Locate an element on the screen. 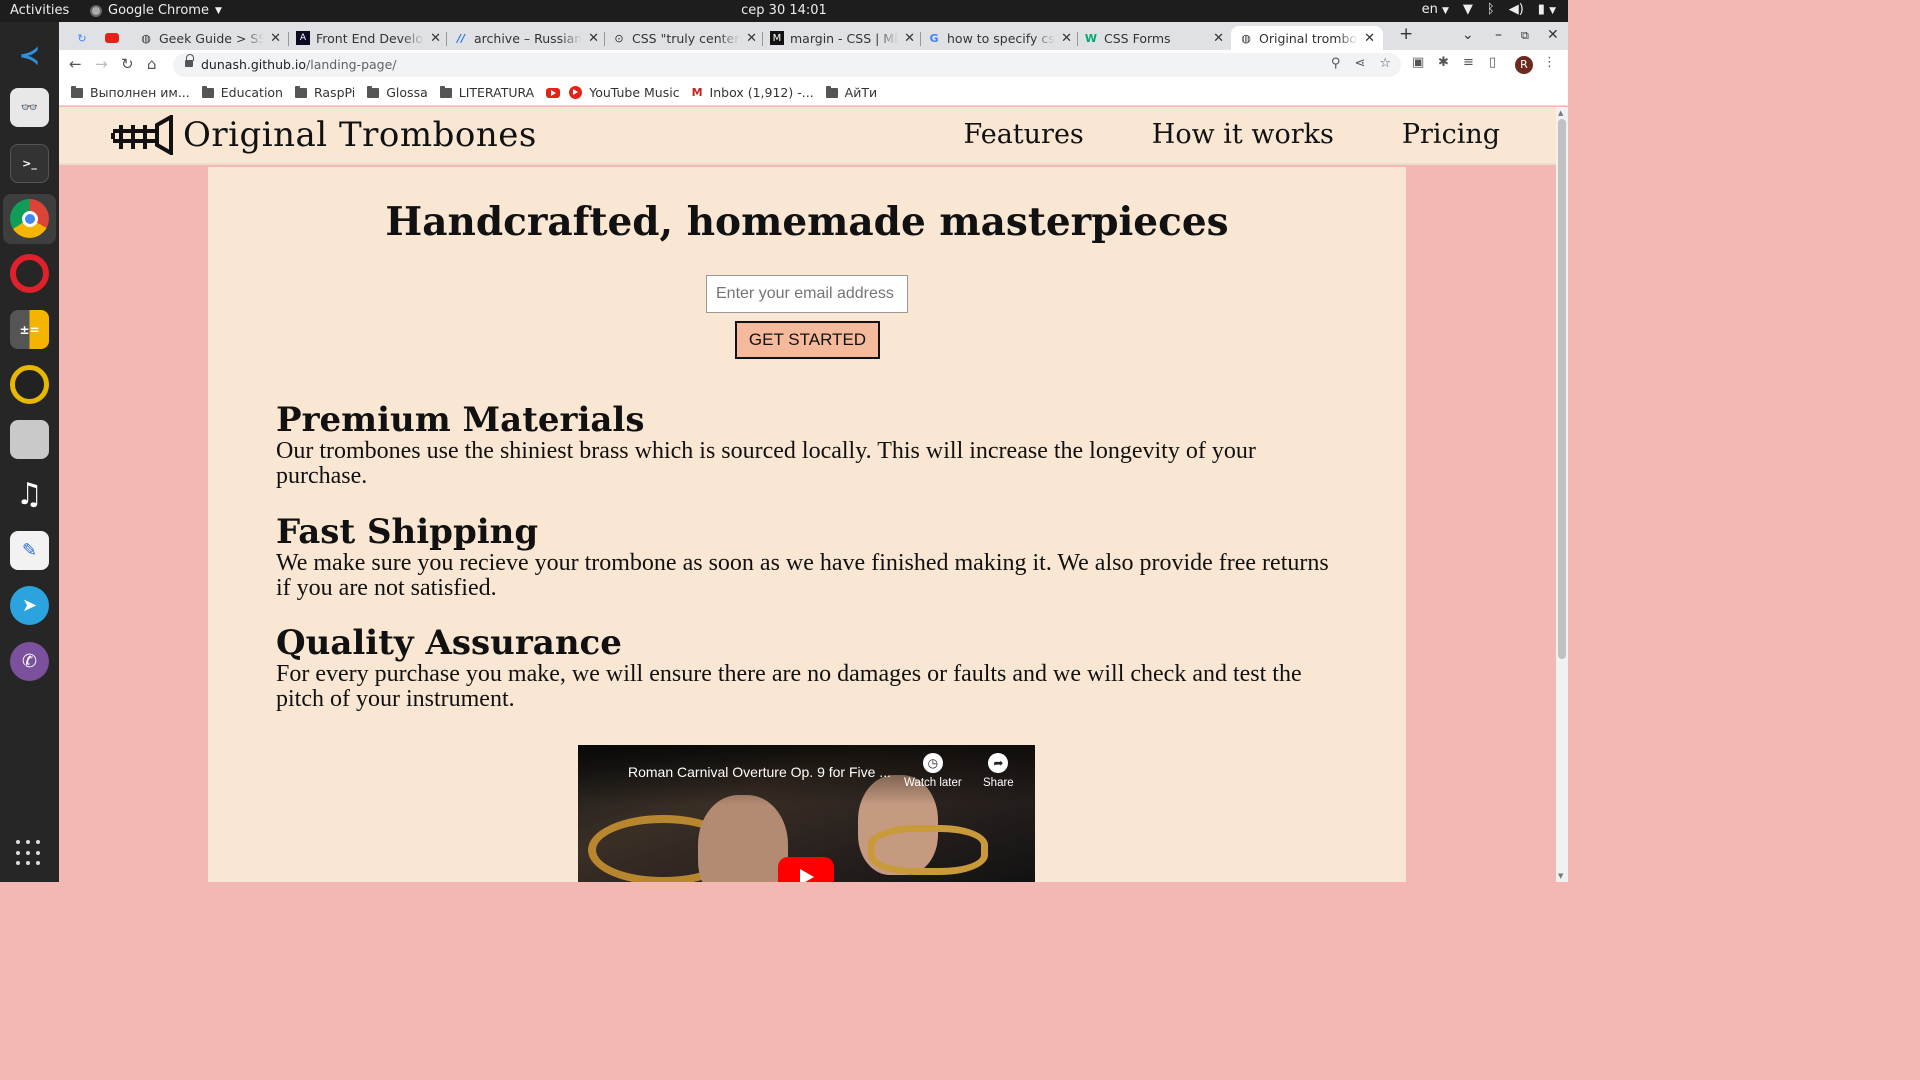 The height and width of the screenshot is (1080, 1920). tab-7: Ghow to specify css ✕ is located at coordinates (999, 38).